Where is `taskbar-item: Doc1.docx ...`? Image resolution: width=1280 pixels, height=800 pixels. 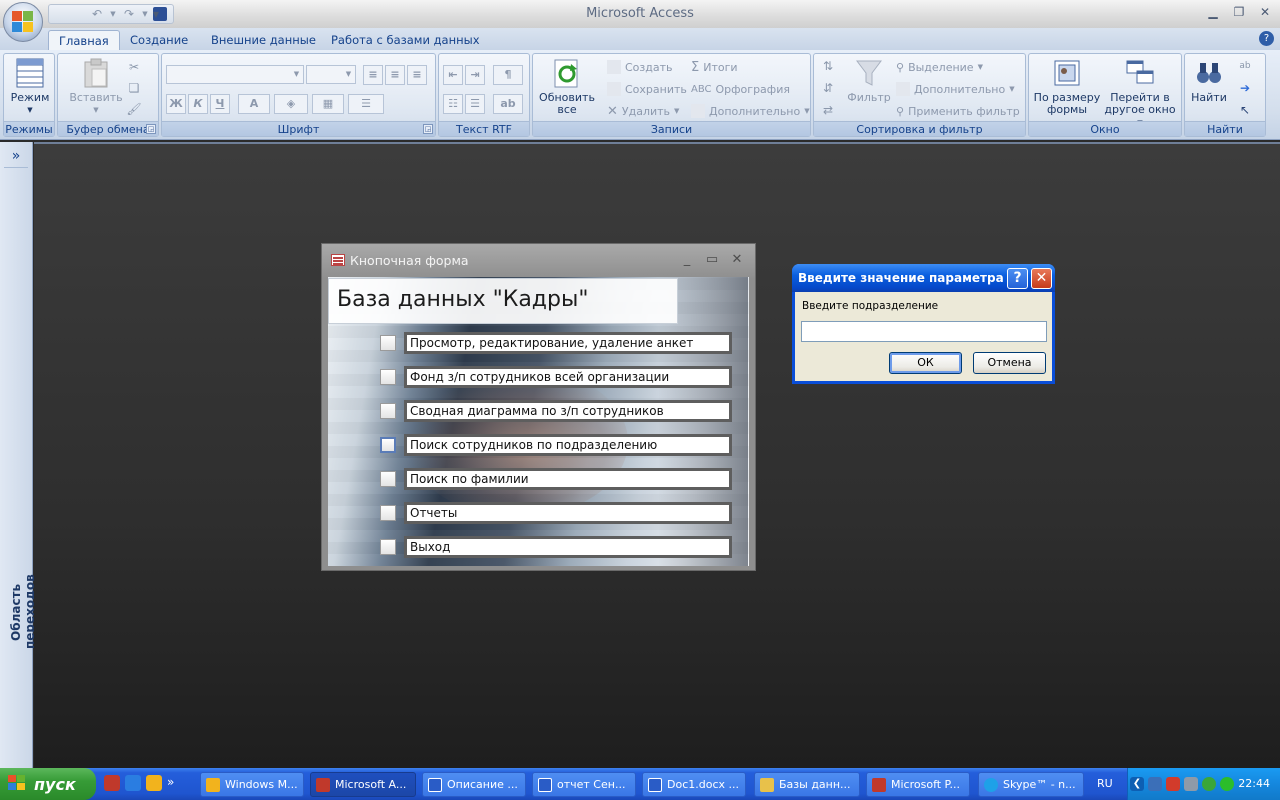 taskbar-item: Doc1.docx ... is located at coordinates (694, 784).